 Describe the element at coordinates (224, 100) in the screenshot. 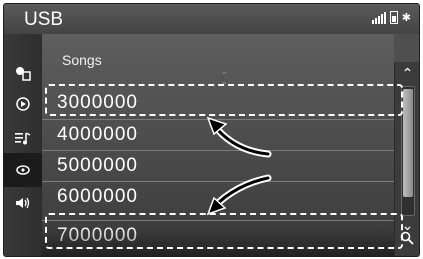

I see `highlight-frame-top` at that location.